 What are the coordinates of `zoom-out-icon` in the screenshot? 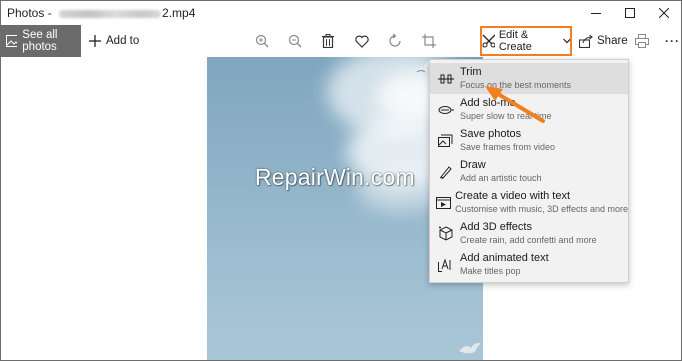 It's located at (295, 41).